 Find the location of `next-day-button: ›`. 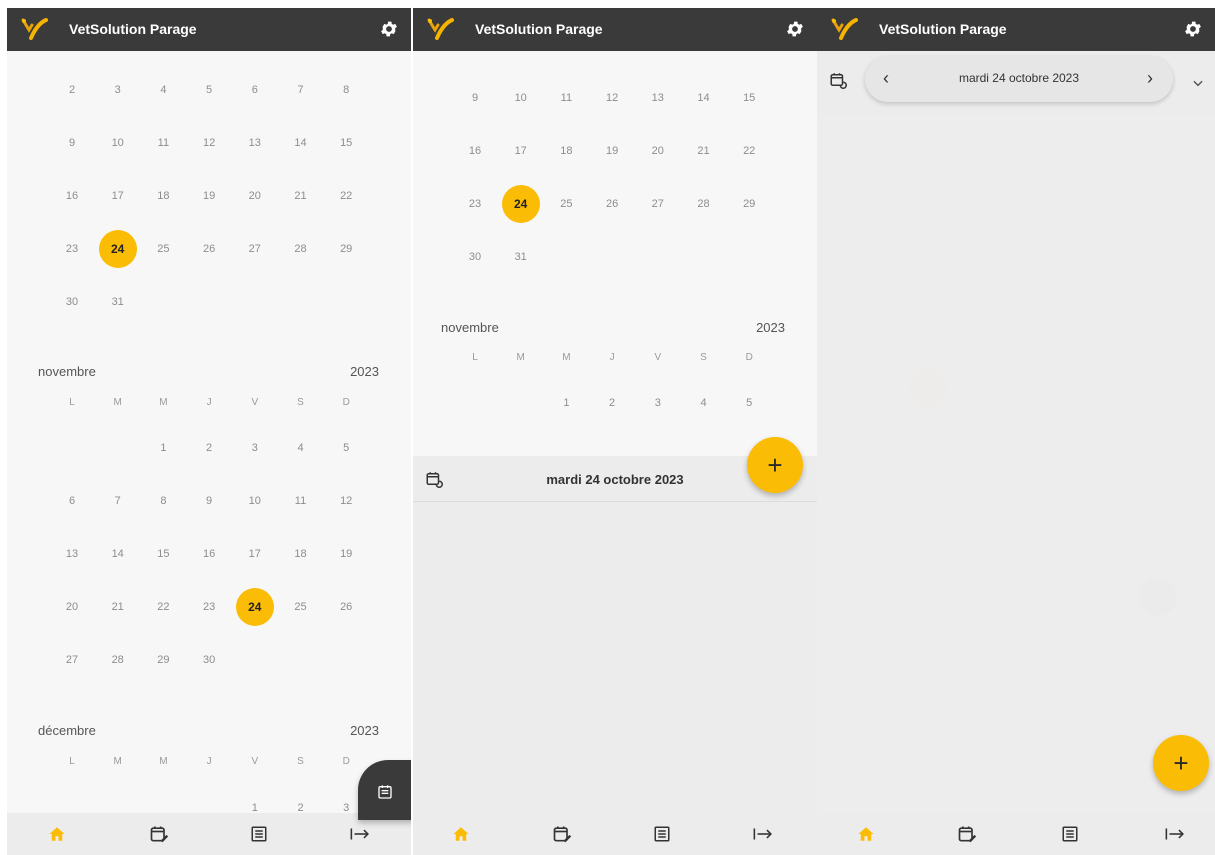

next-day-button: › is located at coordinates (1150, 78).